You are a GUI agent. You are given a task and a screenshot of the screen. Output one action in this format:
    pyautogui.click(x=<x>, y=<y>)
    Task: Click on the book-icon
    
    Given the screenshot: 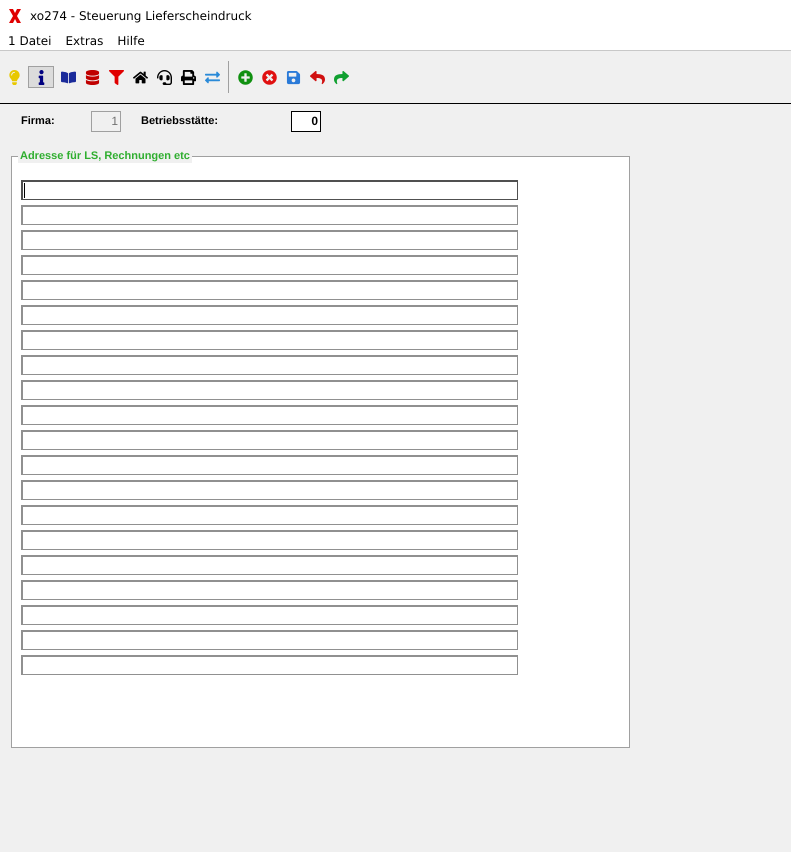 What is the action you would take?
    pyautogui.click(x=68, y=77)
    